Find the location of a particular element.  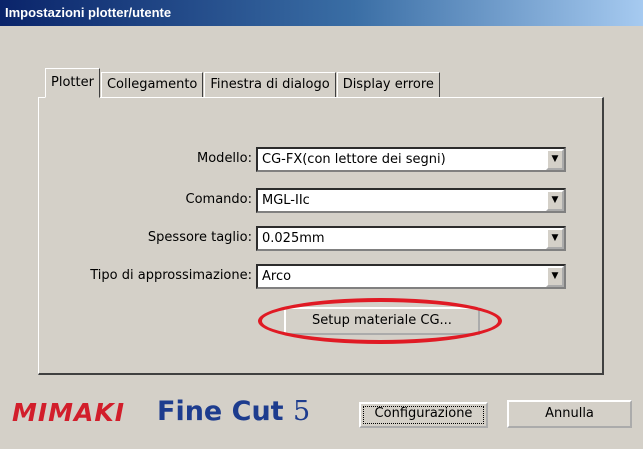

approximation-select: Arco ▼ is located at coordinates (411, 276).